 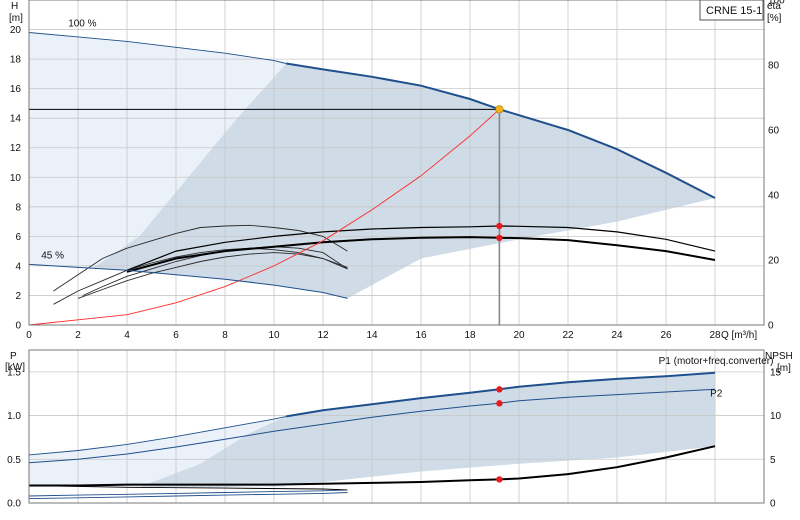 I want to click on x-tick-label: 18, so click(x=470, y=335).